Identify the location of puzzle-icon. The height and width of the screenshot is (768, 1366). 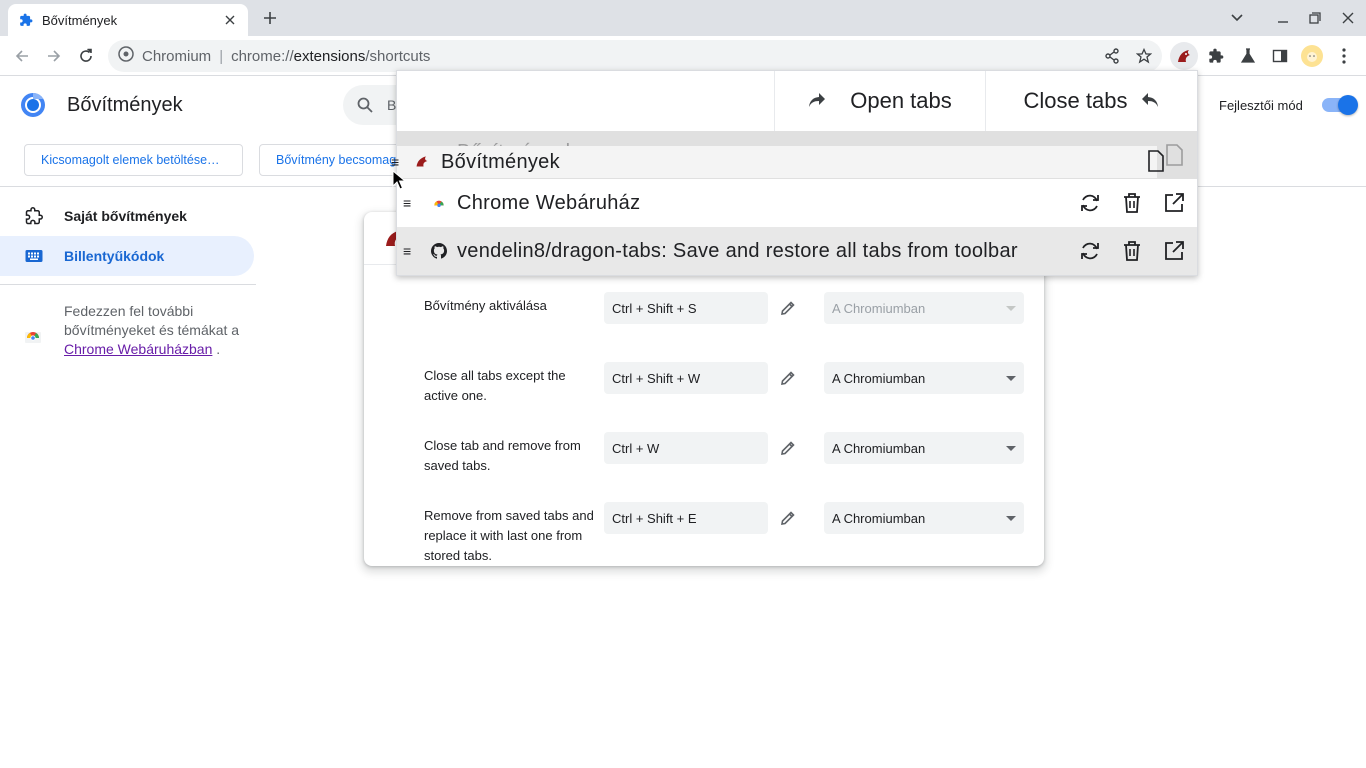
(26, 20).